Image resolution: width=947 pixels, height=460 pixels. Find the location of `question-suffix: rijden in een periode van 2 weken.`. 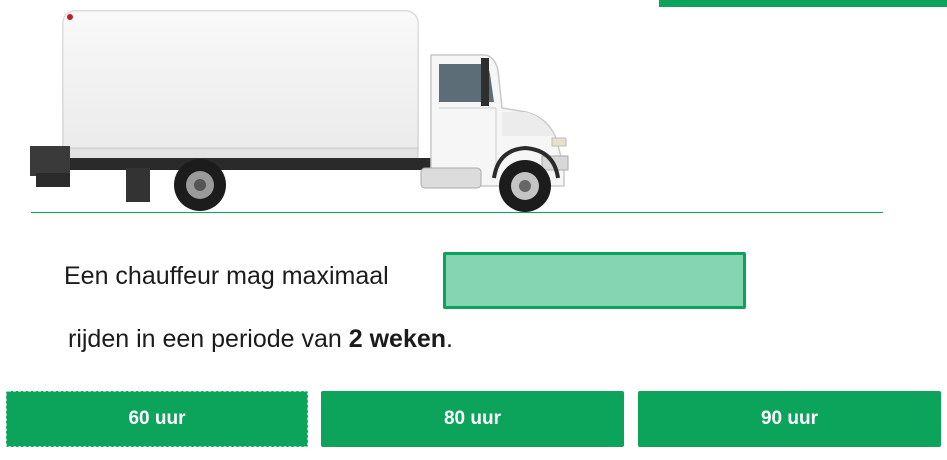

question-suffix: rijden in een periode van 2 weken. is located at coordinates (260, 339).